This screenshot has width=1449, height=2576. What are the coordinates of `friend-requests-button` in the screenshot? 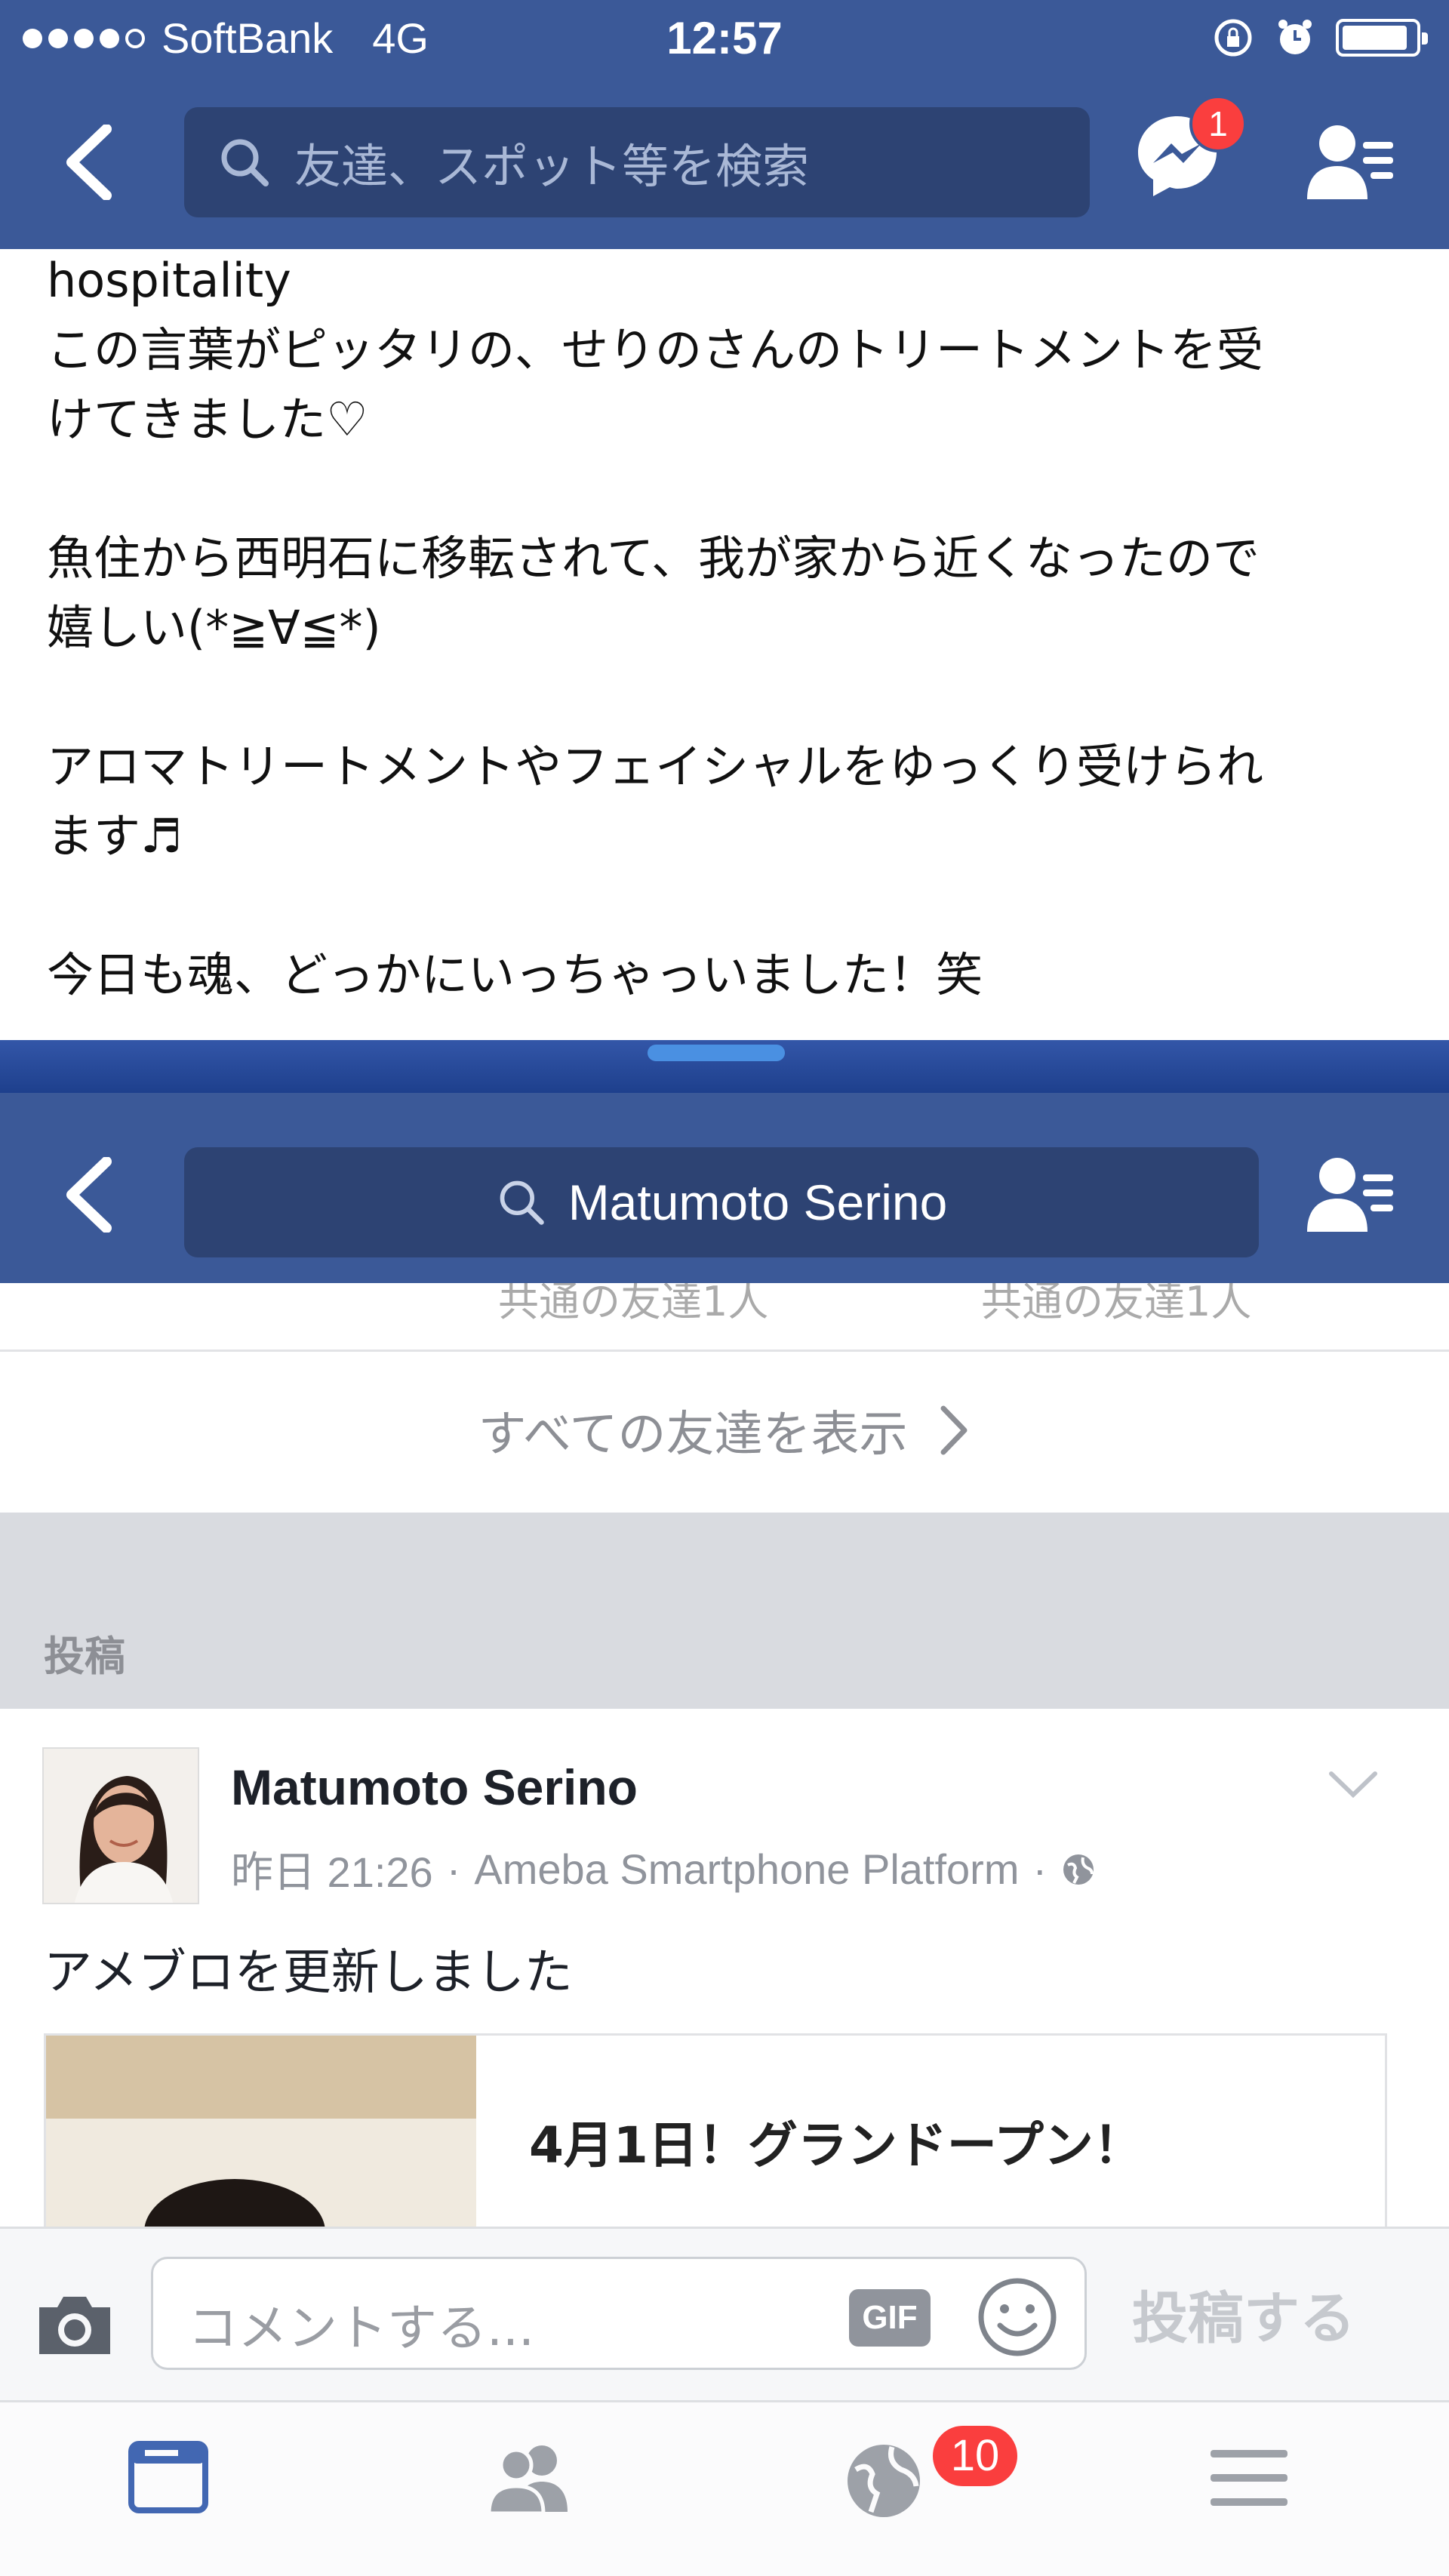 It's located at (1351, 162).